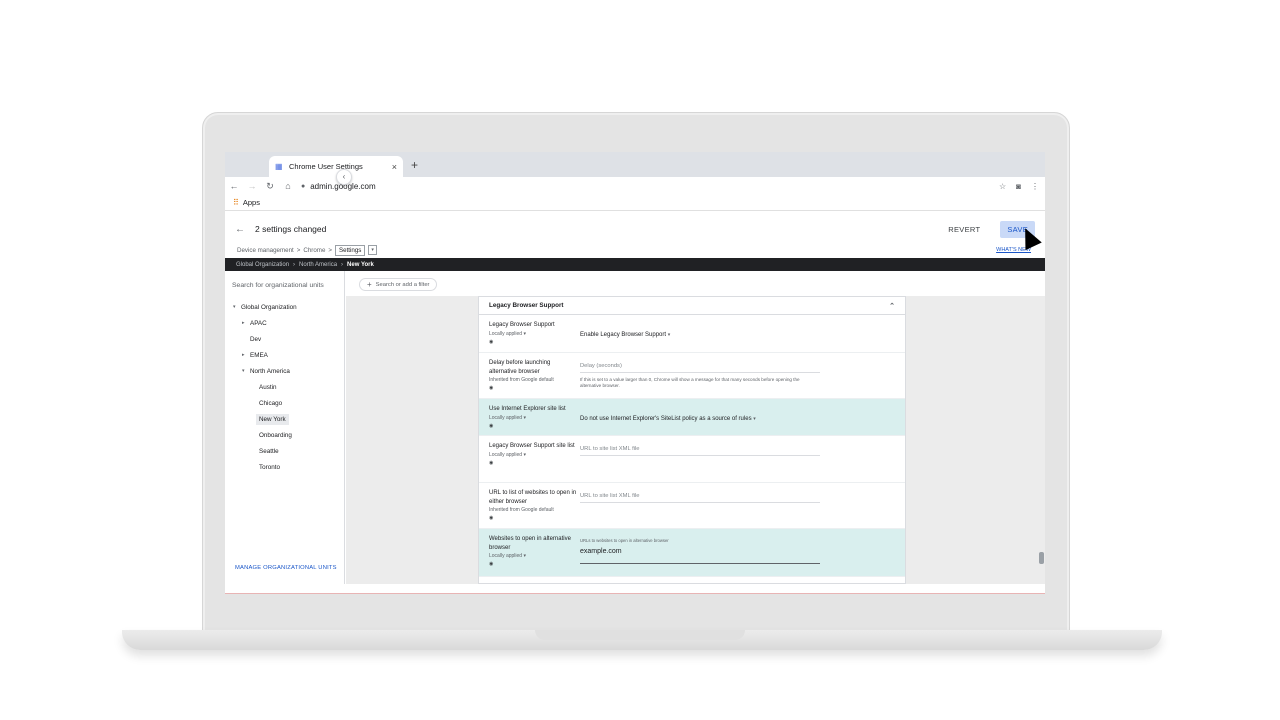 The width and height of the screenshot is (1280, 720). I want to click on address-bar: ● admin.google.com, so click(650, 186).